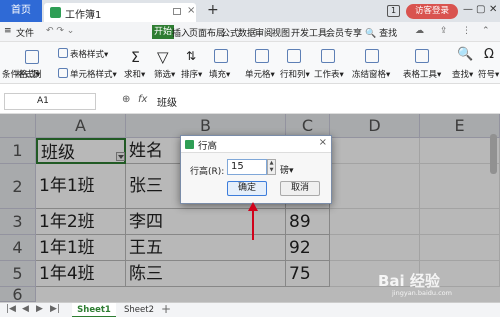  I want to click on cell-b3: 李四, so click(206, 222).